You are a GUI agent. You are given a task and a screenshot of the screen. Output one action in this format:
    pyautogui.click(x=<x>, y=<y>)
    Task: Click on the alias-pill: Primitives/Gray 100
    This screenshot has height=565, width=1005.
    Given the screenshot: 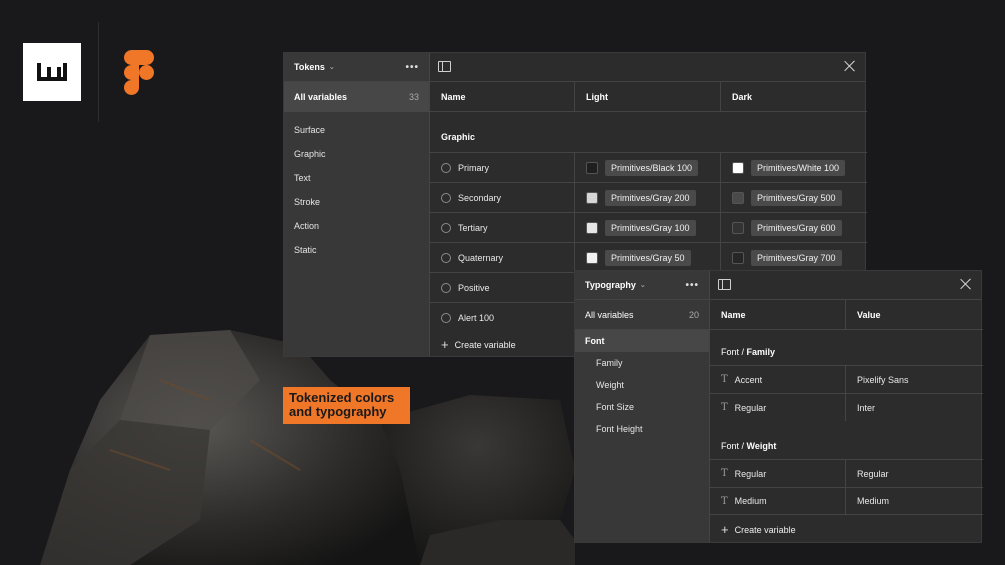 What is the action you would take?
    pyautogui.click(x=650, y=227)
    